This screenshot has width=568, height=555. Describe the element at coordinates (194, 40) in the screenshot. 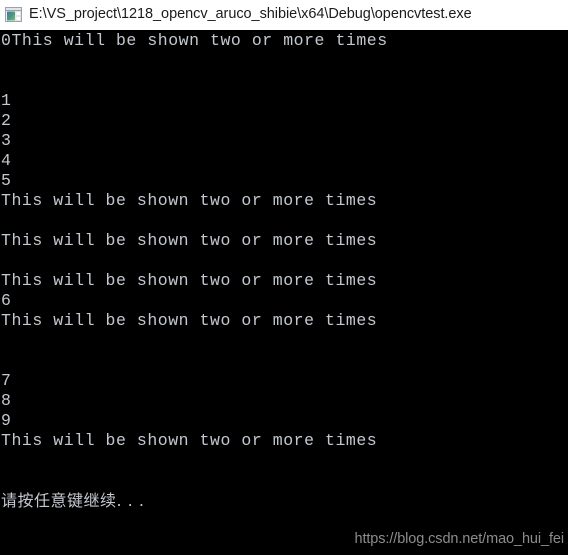

I see `console-line: 0This will be shown two or more times` at that location.